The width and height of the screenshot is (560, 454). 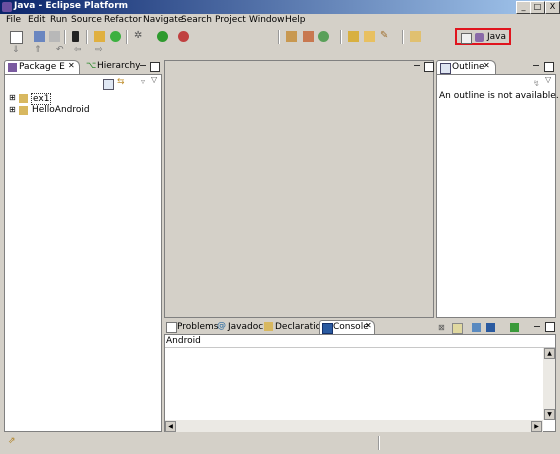 What do you see at coordinates (170, 426) in the screenshot?
I see `scroll-left-icon: ◀` at bounding box center [170, 426].